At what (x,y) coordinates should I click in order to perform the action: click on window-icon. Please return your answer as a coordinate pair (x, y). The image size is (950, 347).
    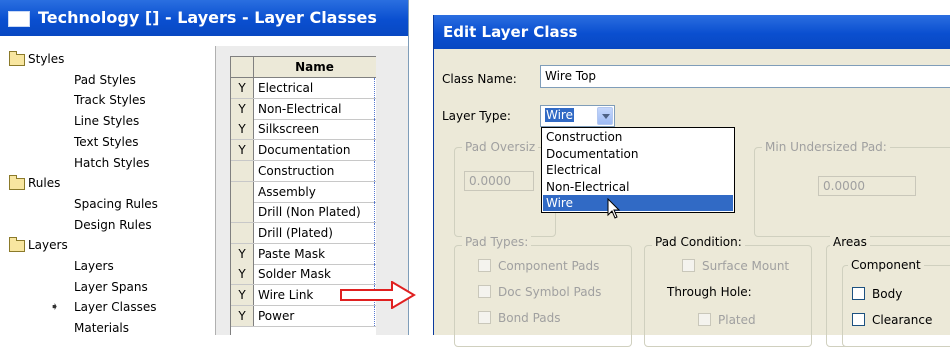
    Looking at the image, I should click on (19, 19).